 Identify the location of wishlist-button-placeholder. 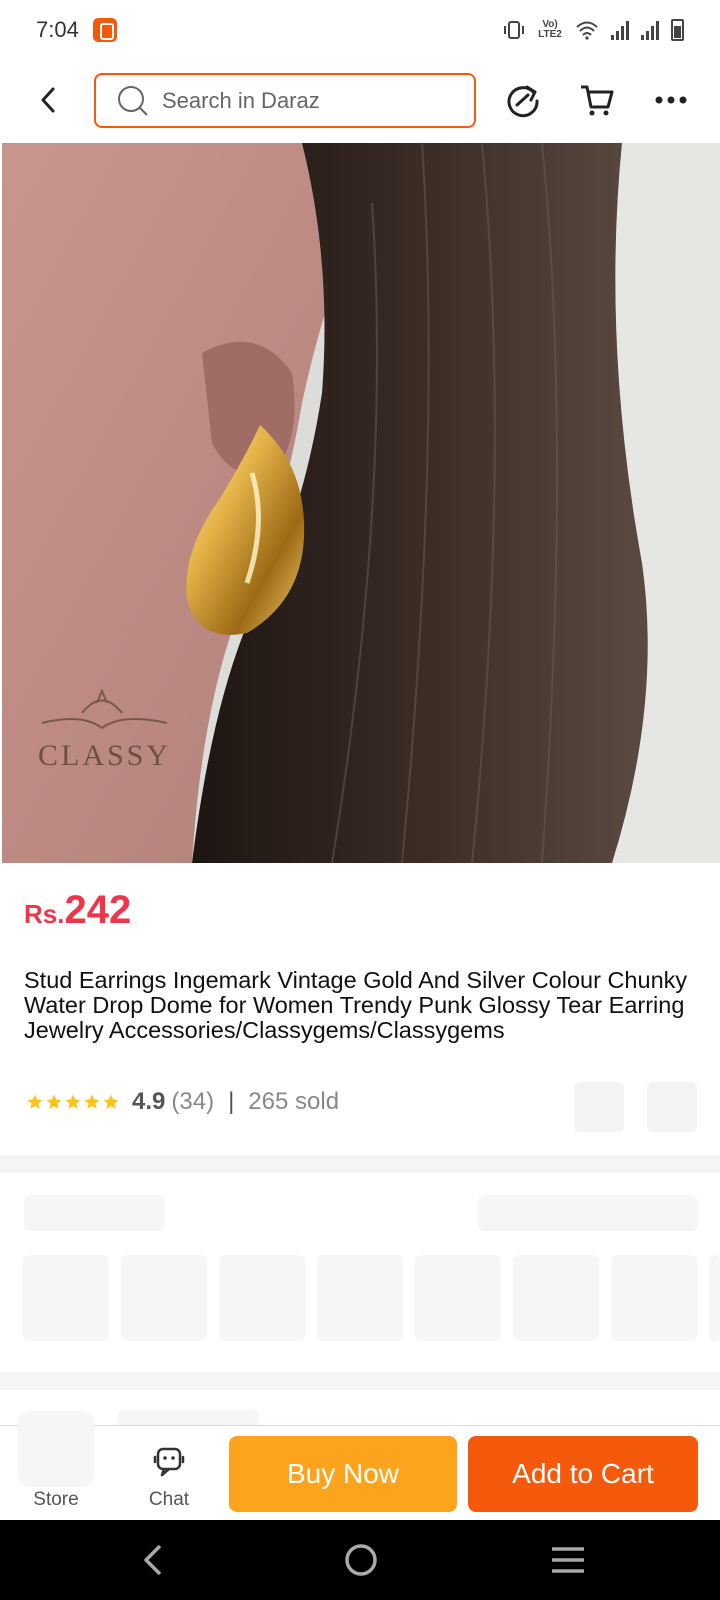
(599, 1107).